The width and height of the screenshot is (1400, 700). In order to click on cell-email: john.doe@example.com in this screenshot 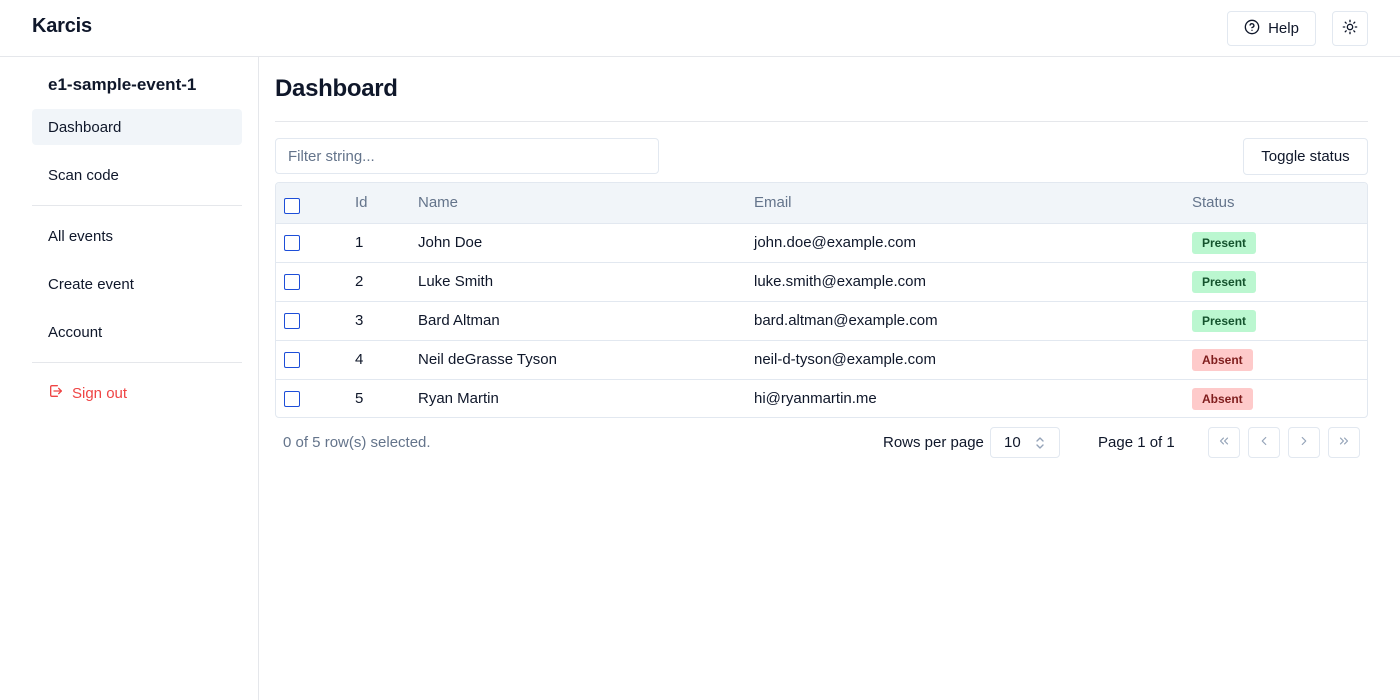, I will do `click(835, 242)`.